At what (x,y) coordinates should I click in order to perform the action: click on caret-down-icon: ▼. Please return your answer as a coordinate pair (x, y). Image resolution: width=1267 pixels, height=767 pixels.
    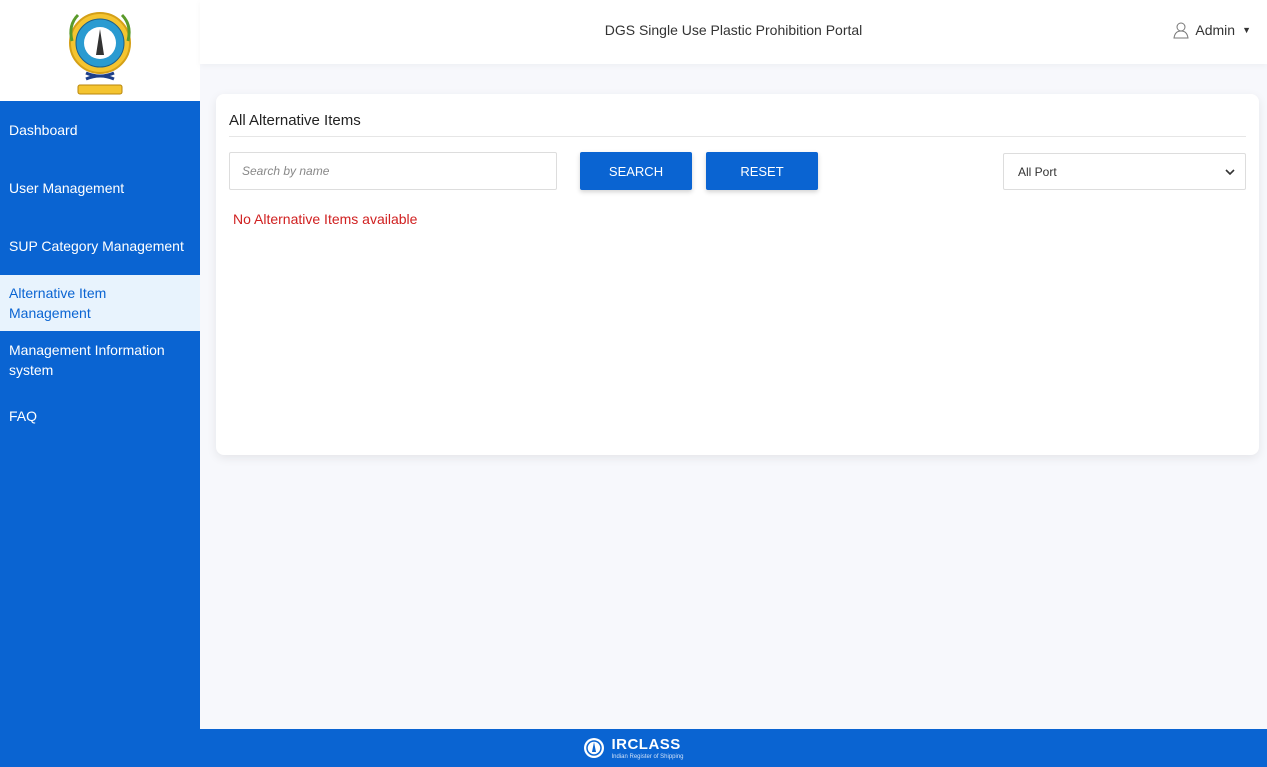
    Looking at the image, I should click on (1246, 30).